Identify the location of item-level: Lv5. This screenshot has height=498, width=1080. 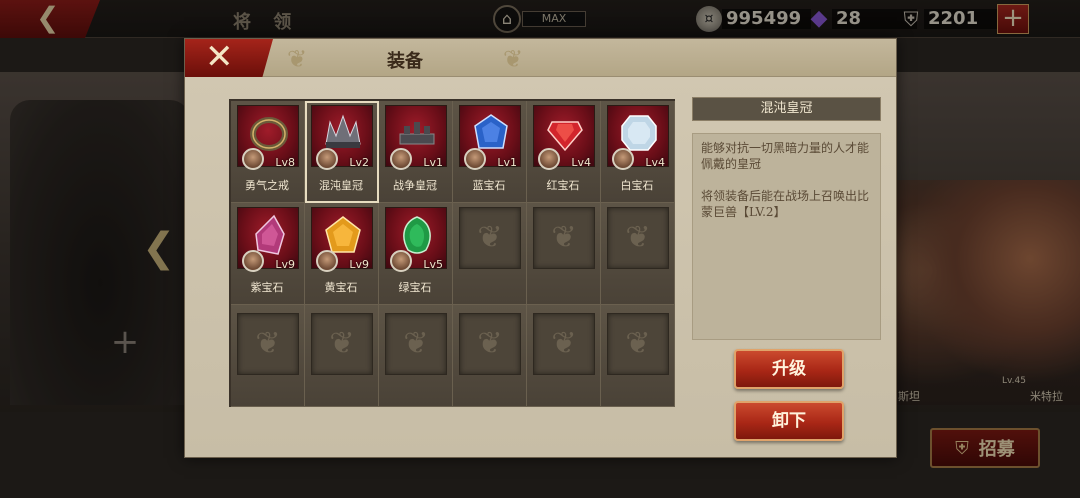
(433, 264).